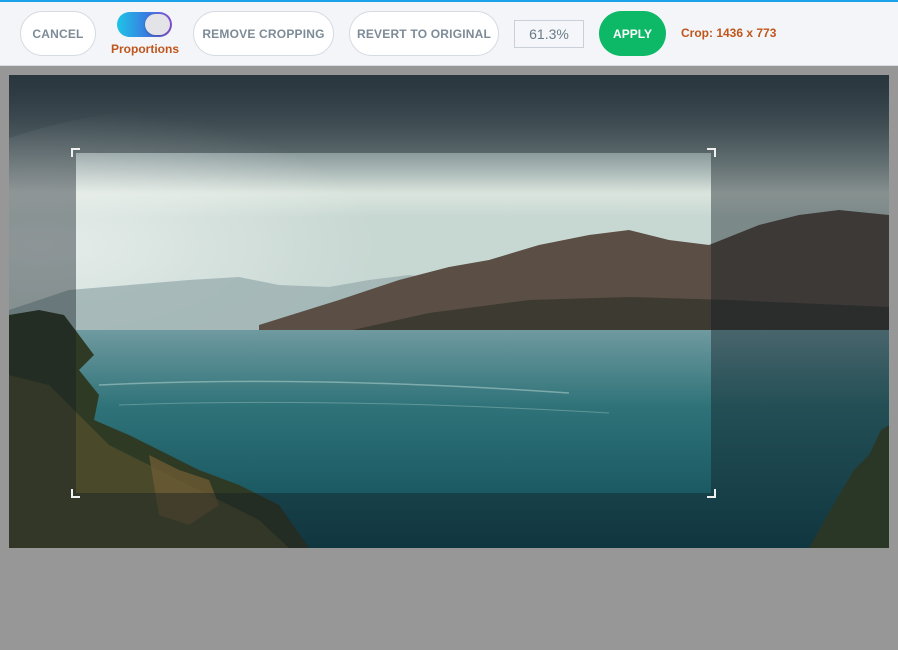  Describe the element at coordinates (157, 24) in the screenshot. I see `toggle-knob` at that location.